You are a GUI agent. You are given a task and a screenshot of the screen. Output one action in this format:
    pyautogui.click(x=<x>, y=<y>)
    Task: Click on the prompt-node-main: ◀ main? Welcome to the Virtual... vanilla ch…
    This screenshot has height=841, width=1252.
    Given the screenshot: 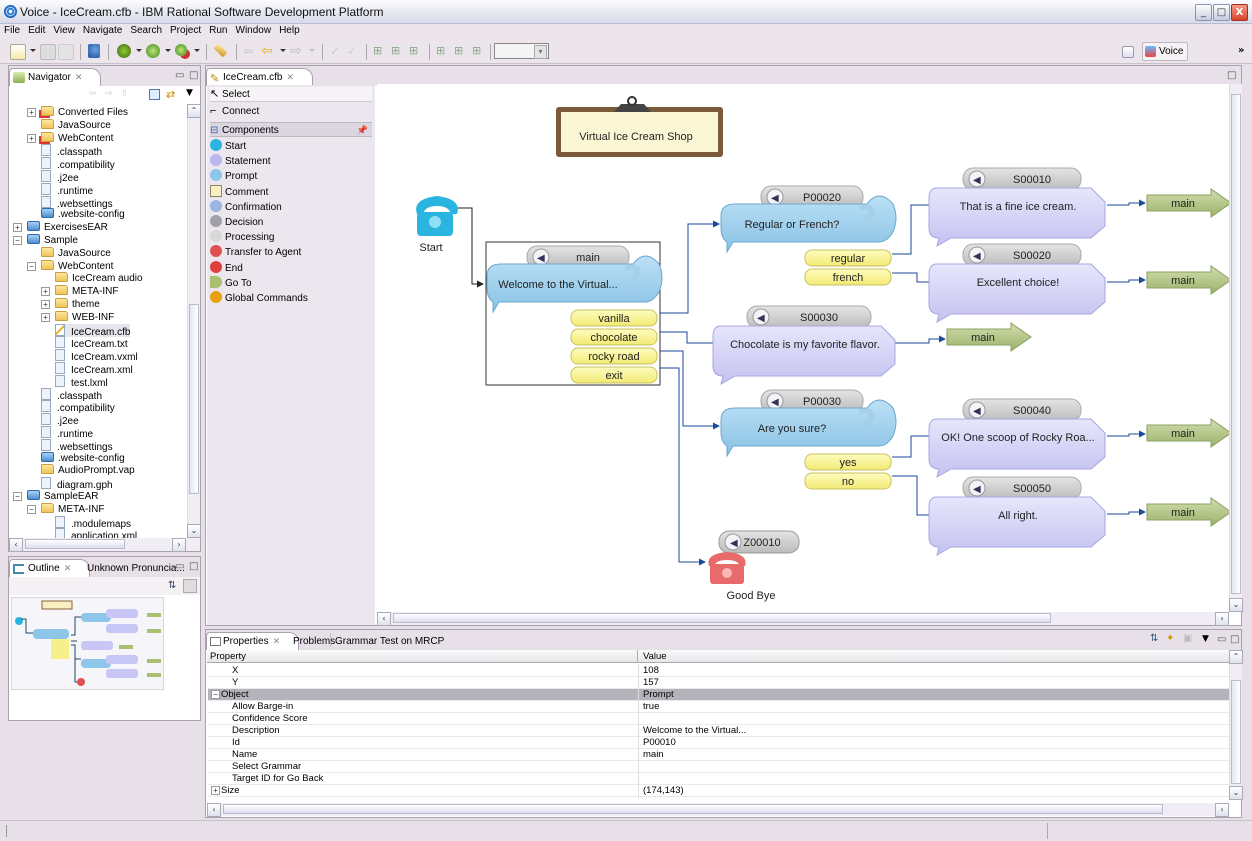 What is the action you would take?
    pyautogui.click(x=574, y=314)
    